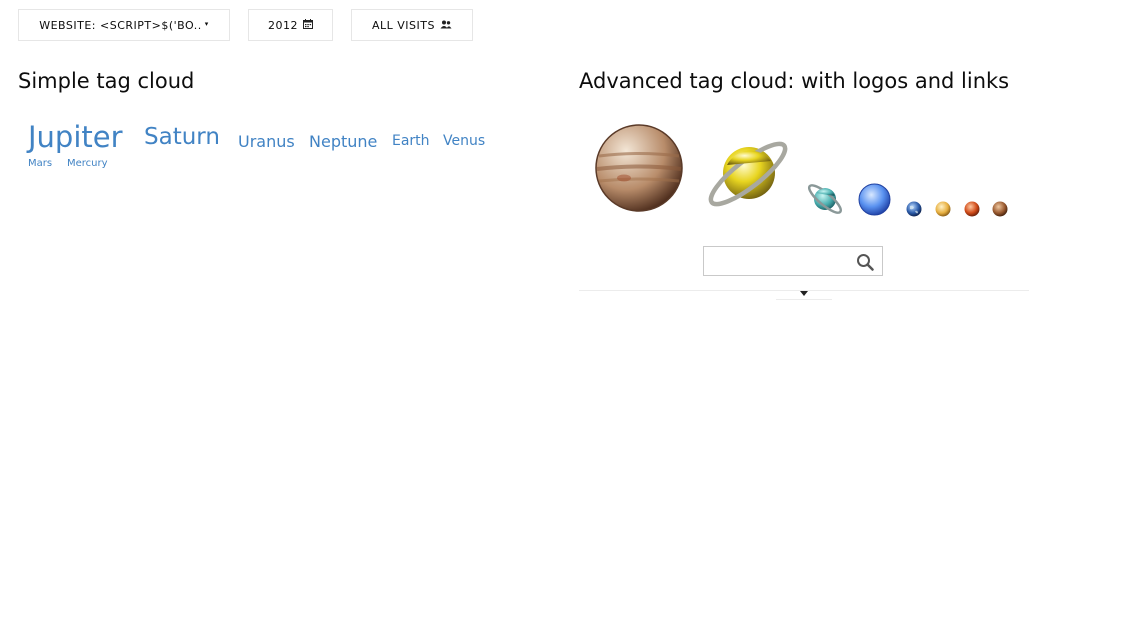  I want to click on neptune-icon, so click(874, 199).